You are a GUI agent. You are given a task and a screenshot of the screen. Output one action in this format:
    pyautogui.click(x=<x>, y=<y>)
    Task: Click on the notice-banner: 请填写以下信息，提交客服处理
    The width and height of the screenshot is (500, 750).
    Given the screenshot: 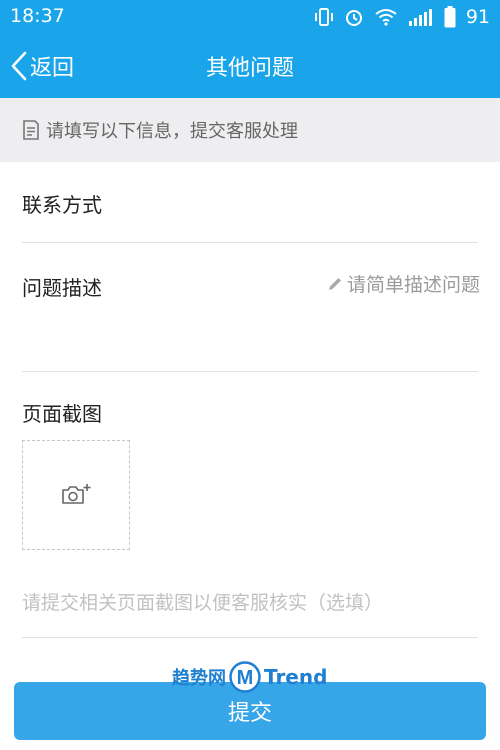 What is the action you would take?
    pyautogui.click(x=250, y=130)
    